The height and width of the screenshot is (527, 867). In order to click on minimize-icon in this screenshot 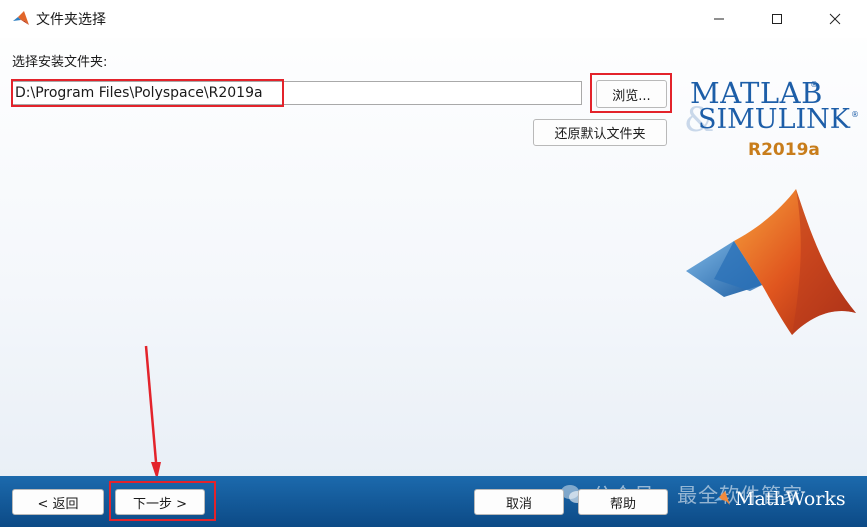, I will do `click(719, 19)`.